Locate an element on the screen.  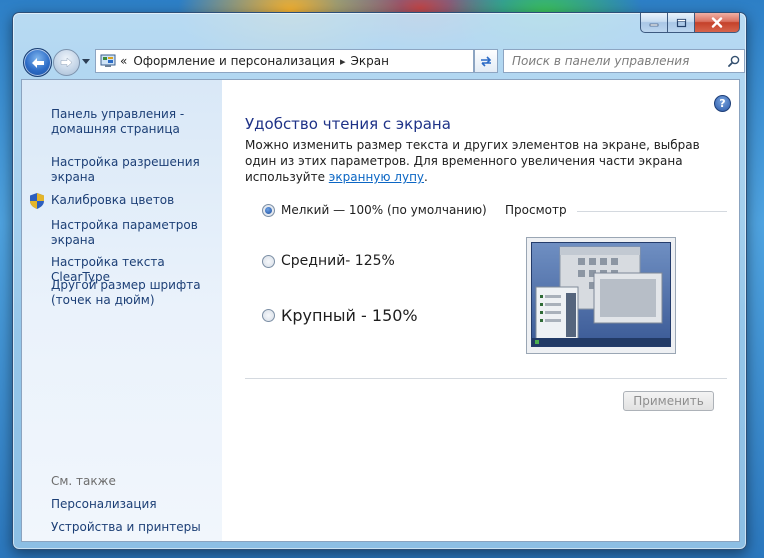
refresh-button is located at coordinates (486, 61).